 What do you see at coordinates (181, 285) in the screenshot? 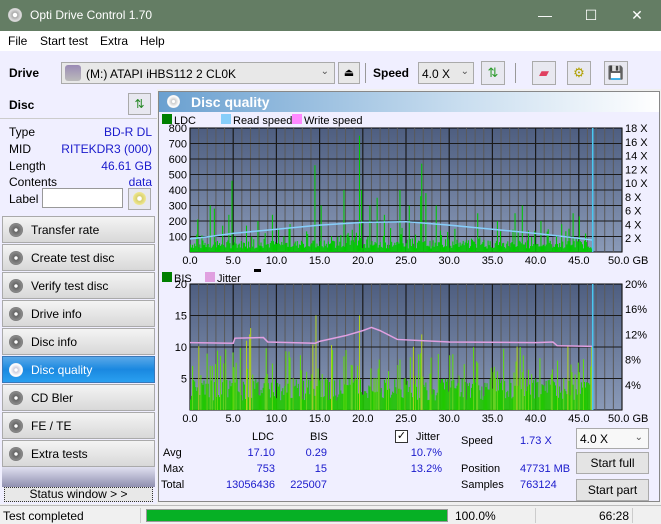
I see `y-tick-label: 20` at bounding box center [181, 285].